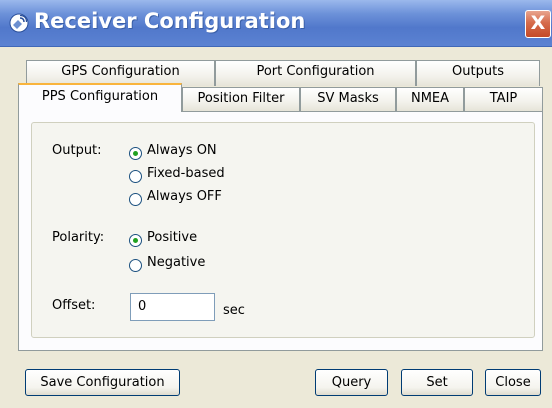  Describe the element at coordinates (74, 305) in the screenshot. I see `offset-label: Offset:` at that location.